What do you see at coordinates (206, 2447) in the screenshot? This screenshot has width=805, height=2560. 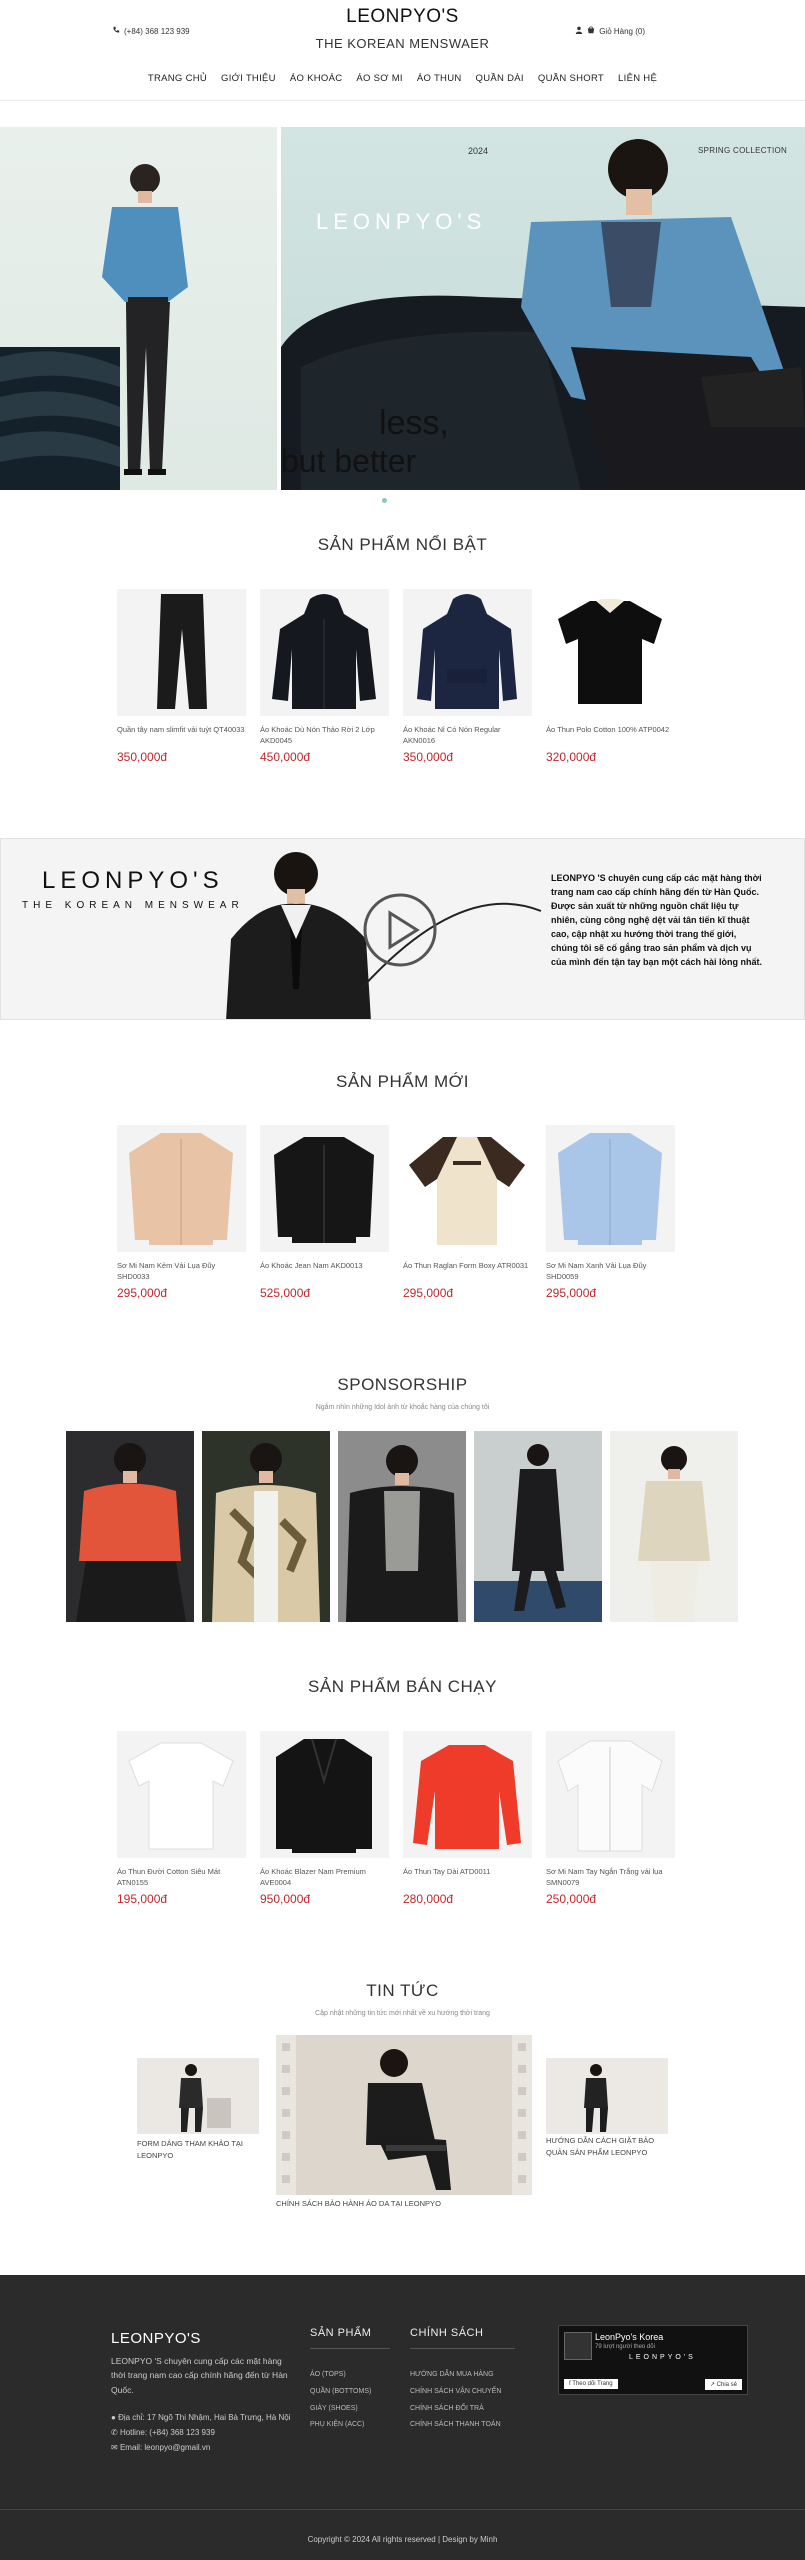 I see `footer-email: ✉ Email: leonpyo@gmail.vn` at bounding box center [206, 2447].